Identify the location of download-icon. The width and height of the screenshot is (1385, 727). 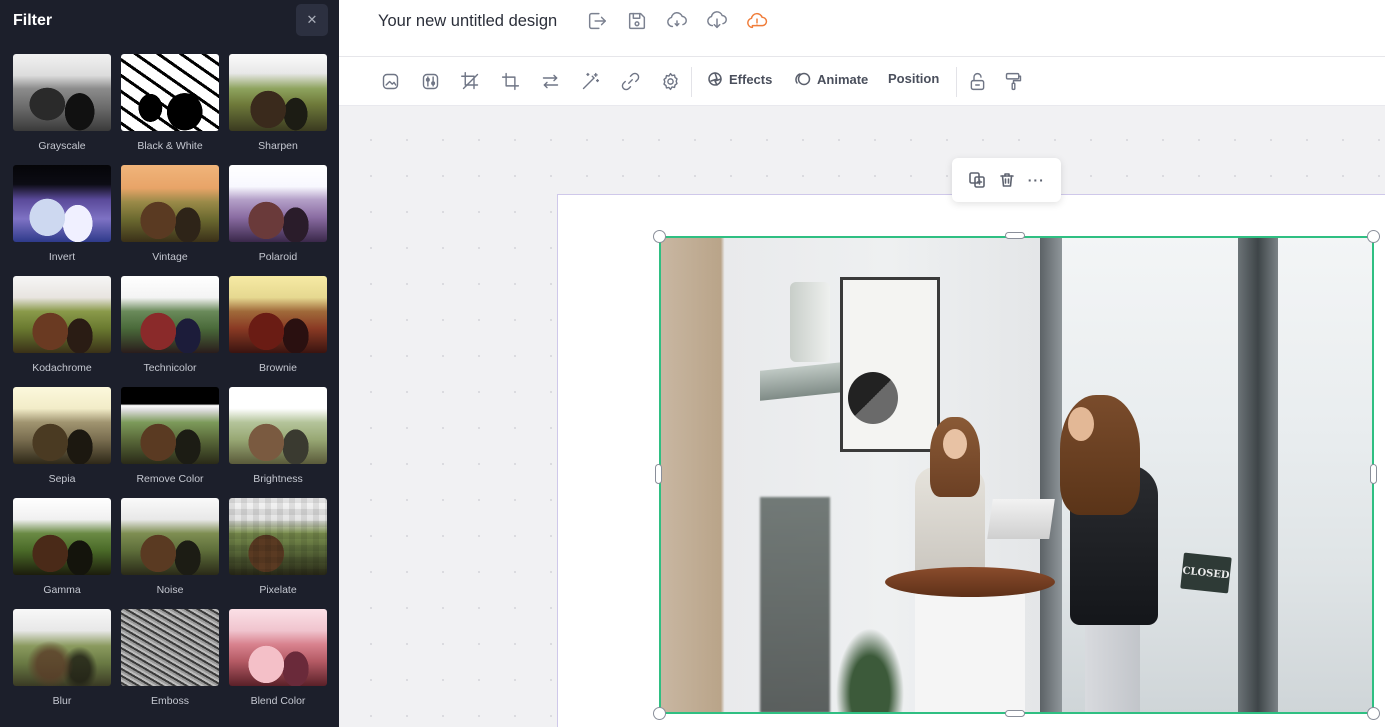
(717, 20).